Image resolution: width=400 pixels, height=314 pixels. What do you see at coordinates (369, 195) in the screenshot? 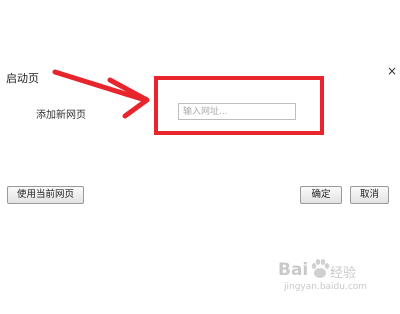
I see `cancel-button: 取消` at bounding box center [369, 195].